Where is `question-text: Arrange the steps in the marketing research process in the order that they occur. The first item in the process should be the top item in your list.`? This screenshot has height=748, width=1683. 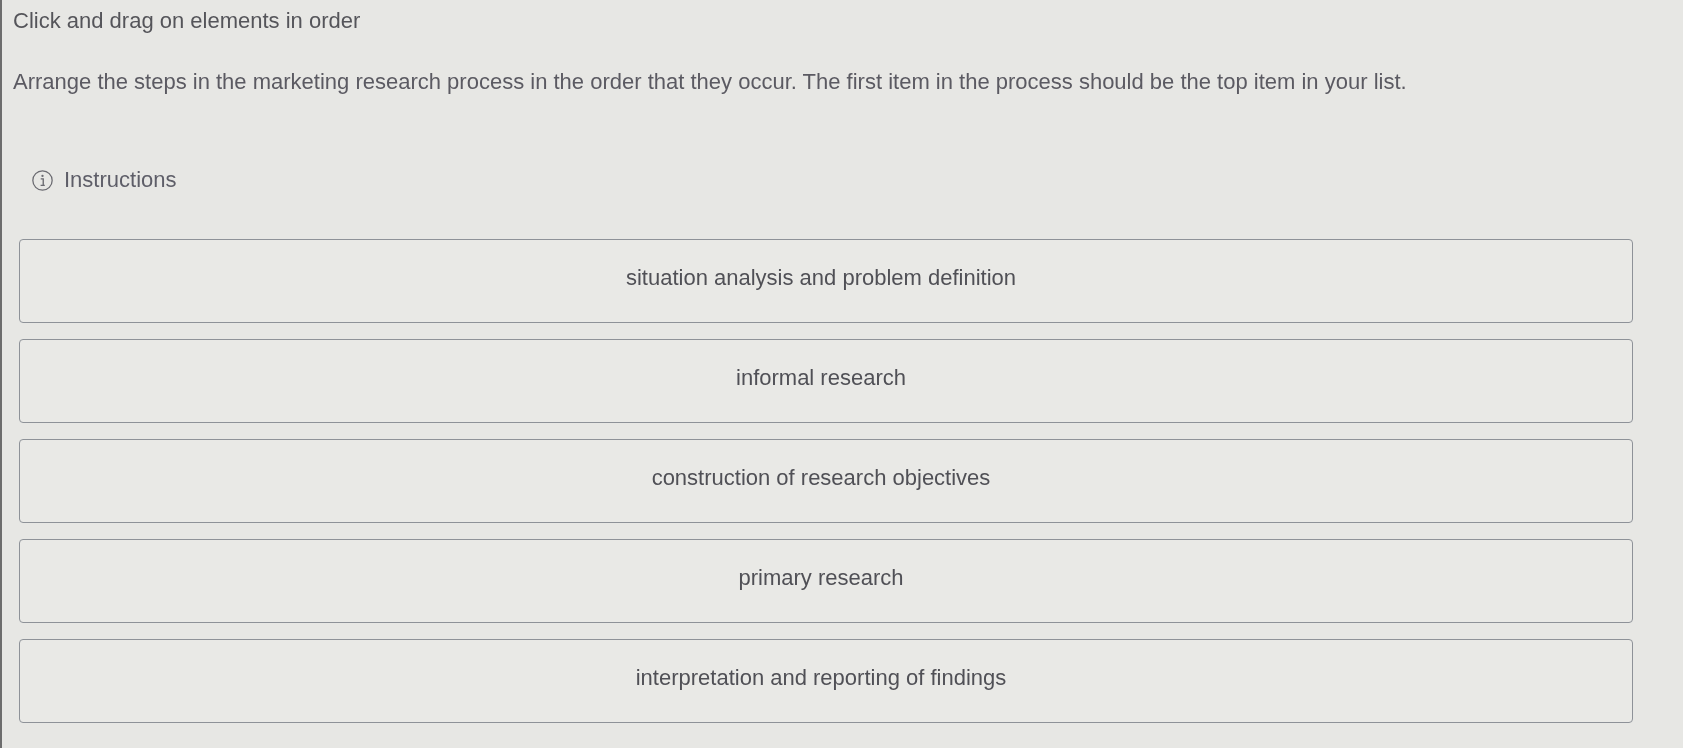 question-text: Arrange the steps in the marketing research process in the order that they occur. The first item in the process should be the top item in your list. is located at coordinates (710, 82).